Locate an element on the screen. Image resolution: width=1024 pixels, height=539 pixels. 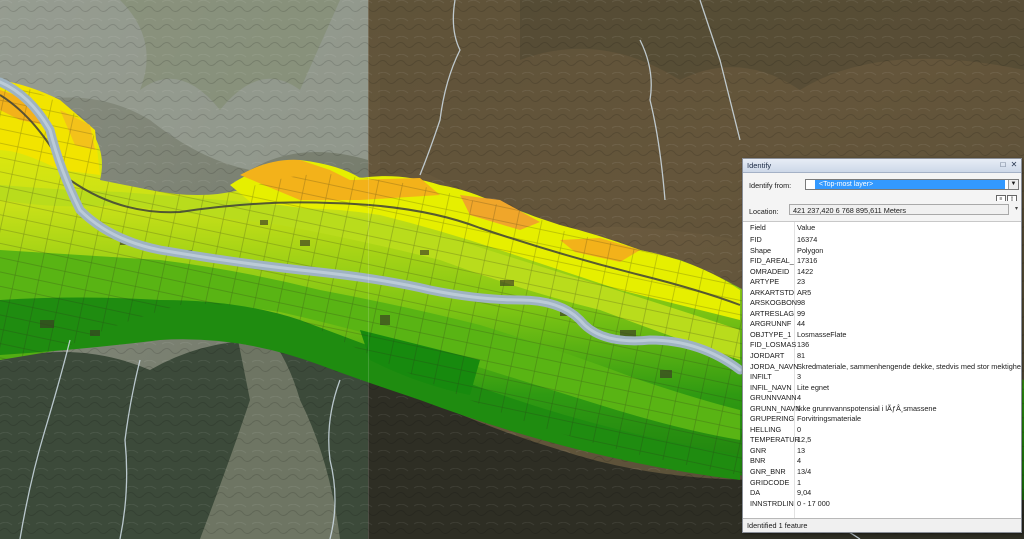
attribute-field: GRUPERING is located at coordinates (772, 419).